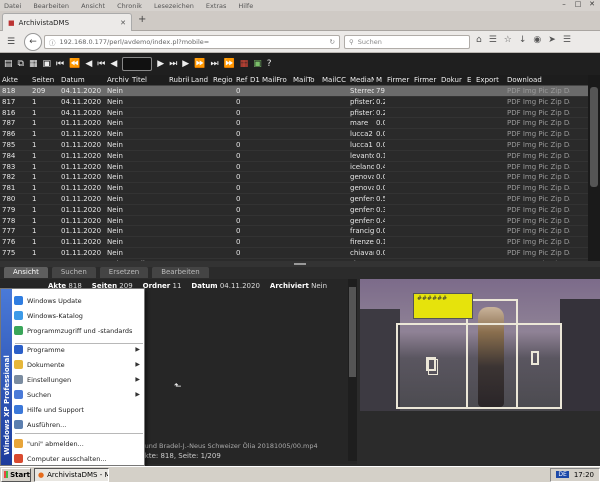 This screenshot has width=600, height=482. Describe the element at coordinates (433, 367) in the screenshot. I see `annotation-box-tiny` at that location.